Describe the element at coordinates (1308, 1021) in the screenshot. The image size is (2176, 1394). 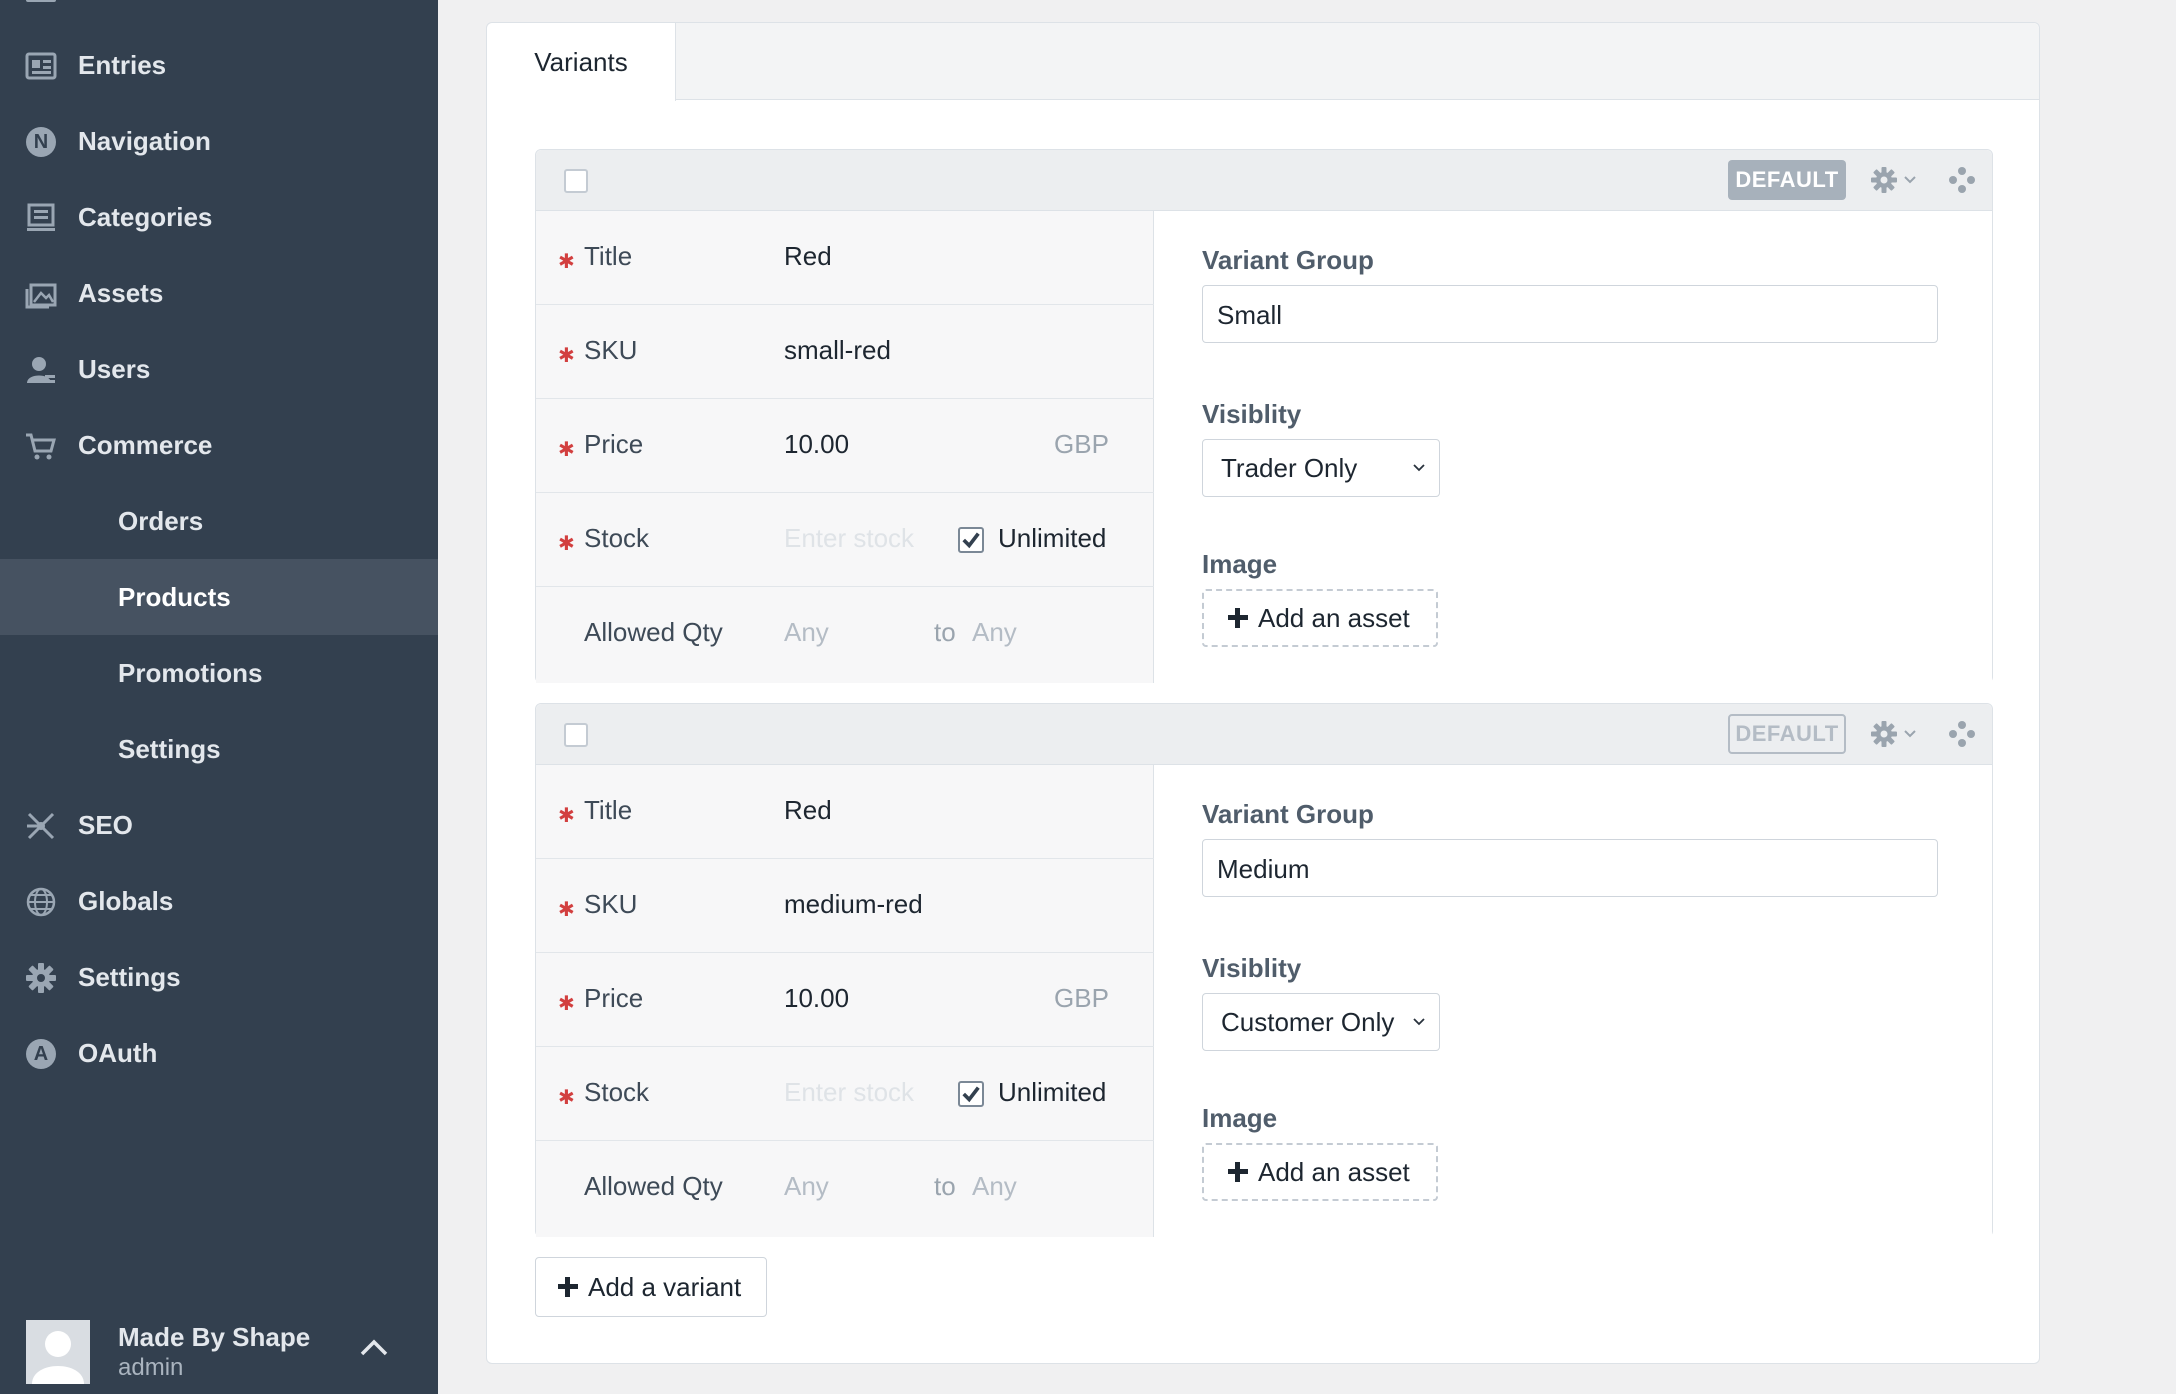
I see `visibility-selected-value: Customer Only` at that location.